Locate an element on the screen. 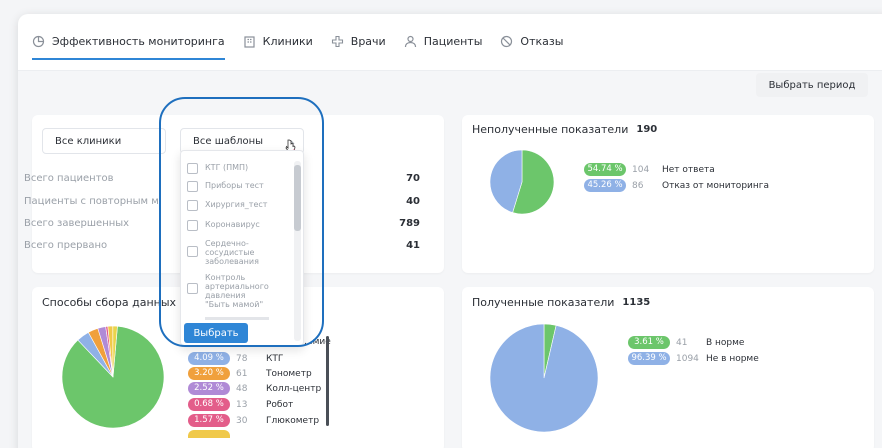 The height and width of the screenshot is (448, 882). legend-pill: 96.39 % is located at coordinates (649, 358).